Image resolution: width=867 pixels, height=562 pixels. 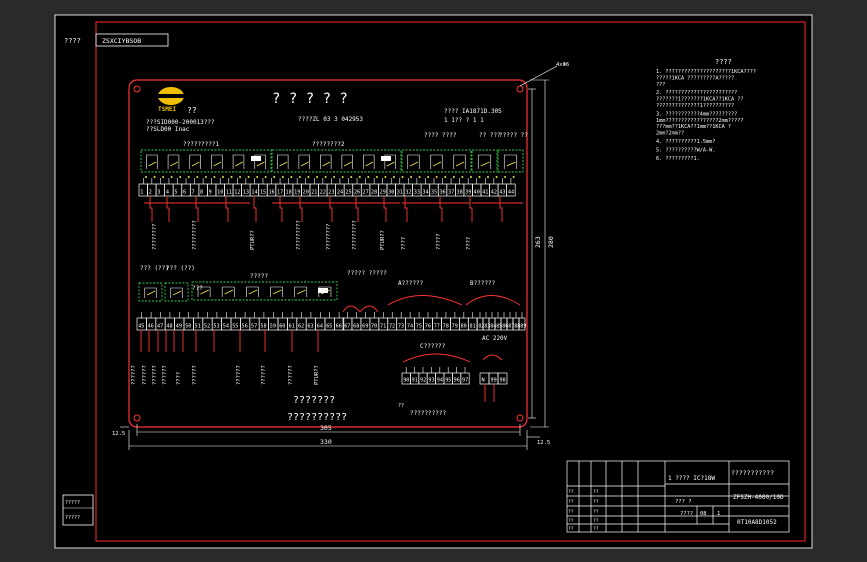 I want to click on tb-scale: ??? ?, so click(x=683, y=502).